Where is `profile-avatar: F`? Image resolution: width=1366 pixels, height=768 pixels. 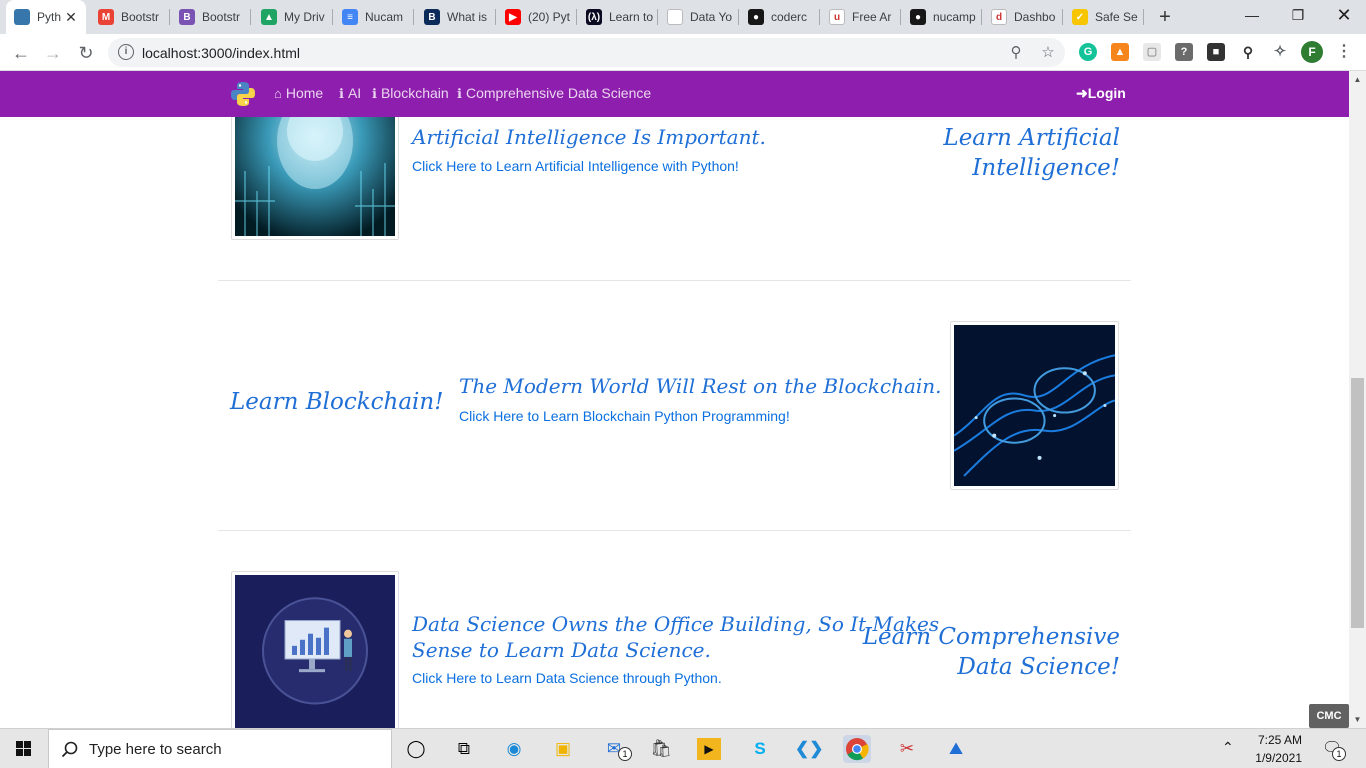
profile-avatar: F is located at coordinates (1312, 52).